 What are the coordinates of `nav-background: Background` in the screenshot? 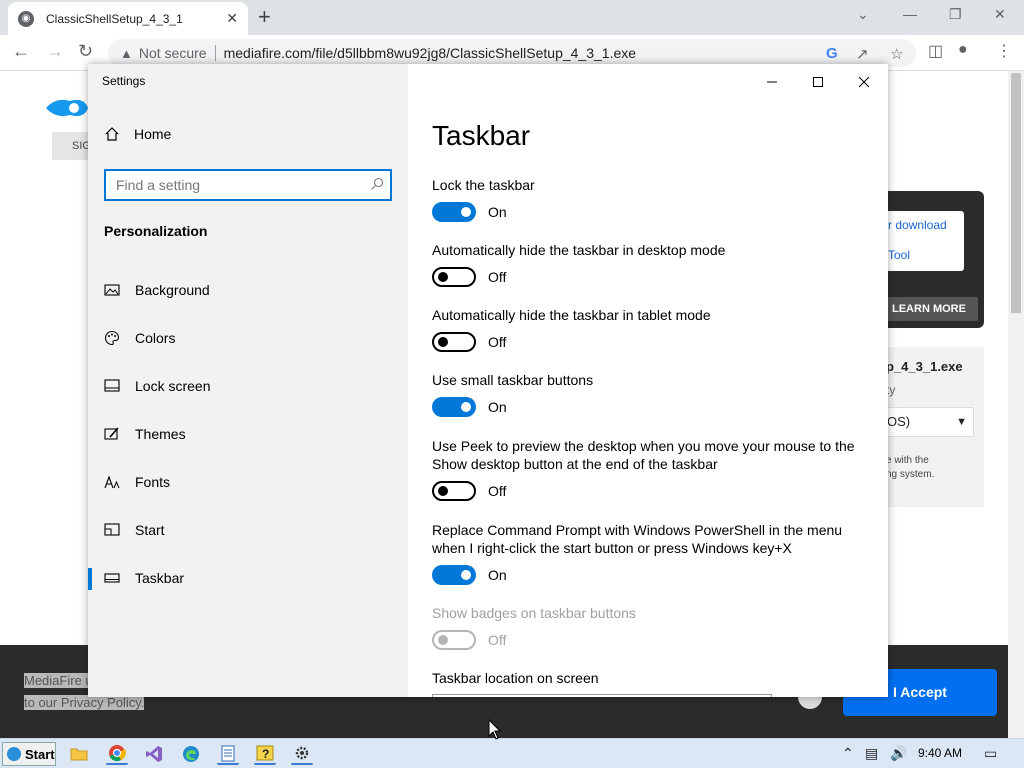 It's located at (248, 290).